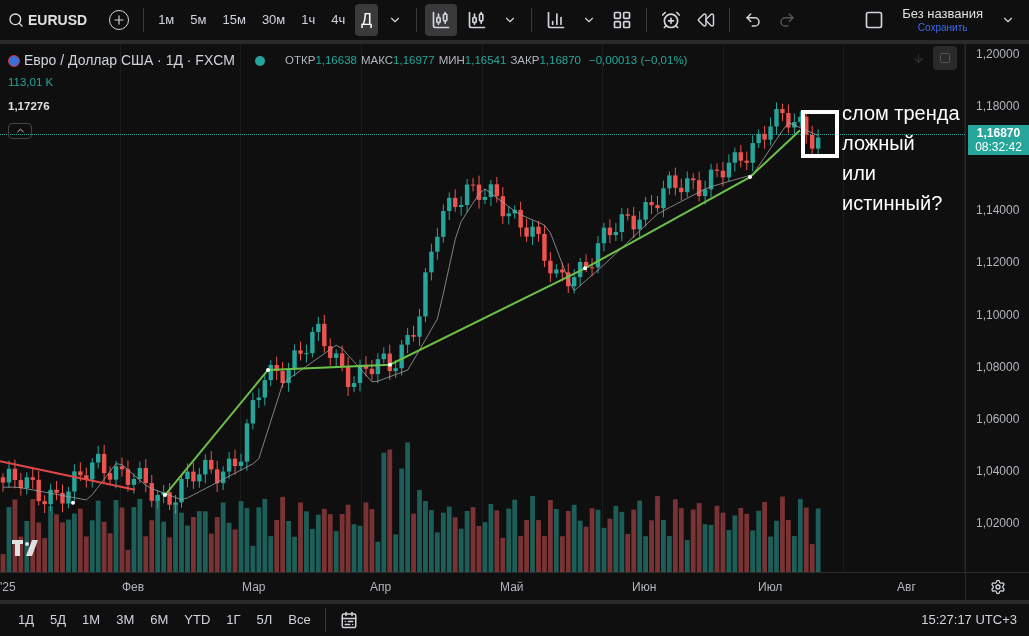  Describe the element at coordinates (273, 20) in the screenshot. I see `interval-button: 30м` at that location.